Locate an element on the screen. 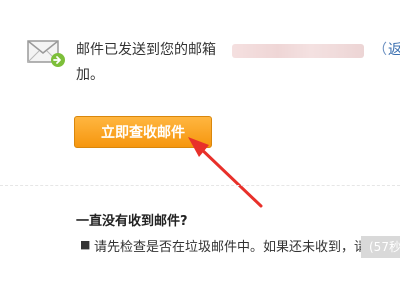  faq-heading: 一直没有收到邮件? is located at coordinates (132, 221).